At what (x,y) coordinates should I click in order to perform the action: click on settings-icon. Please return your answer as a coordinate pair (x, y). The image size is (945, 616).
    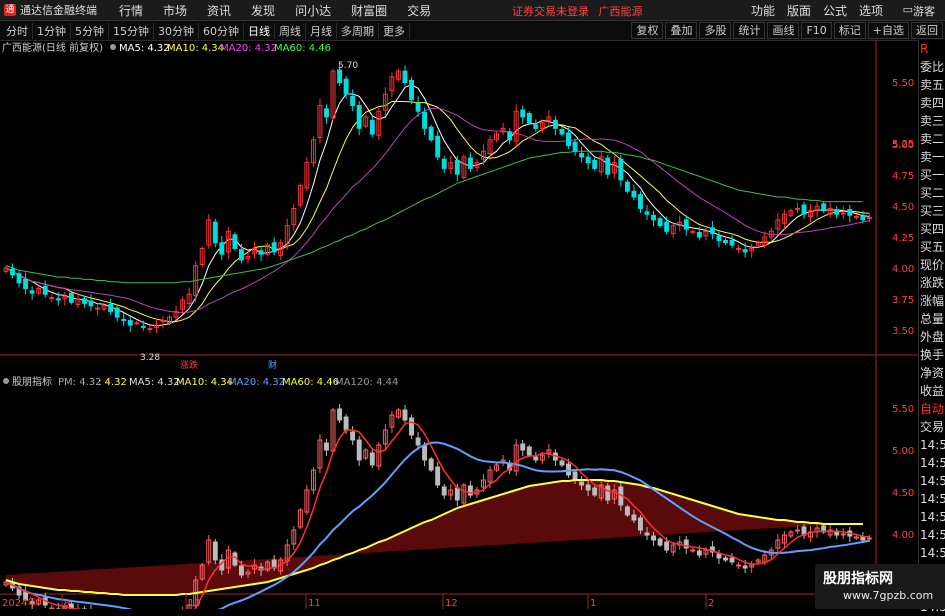
    Looking at the image, I should click on (113, 47).